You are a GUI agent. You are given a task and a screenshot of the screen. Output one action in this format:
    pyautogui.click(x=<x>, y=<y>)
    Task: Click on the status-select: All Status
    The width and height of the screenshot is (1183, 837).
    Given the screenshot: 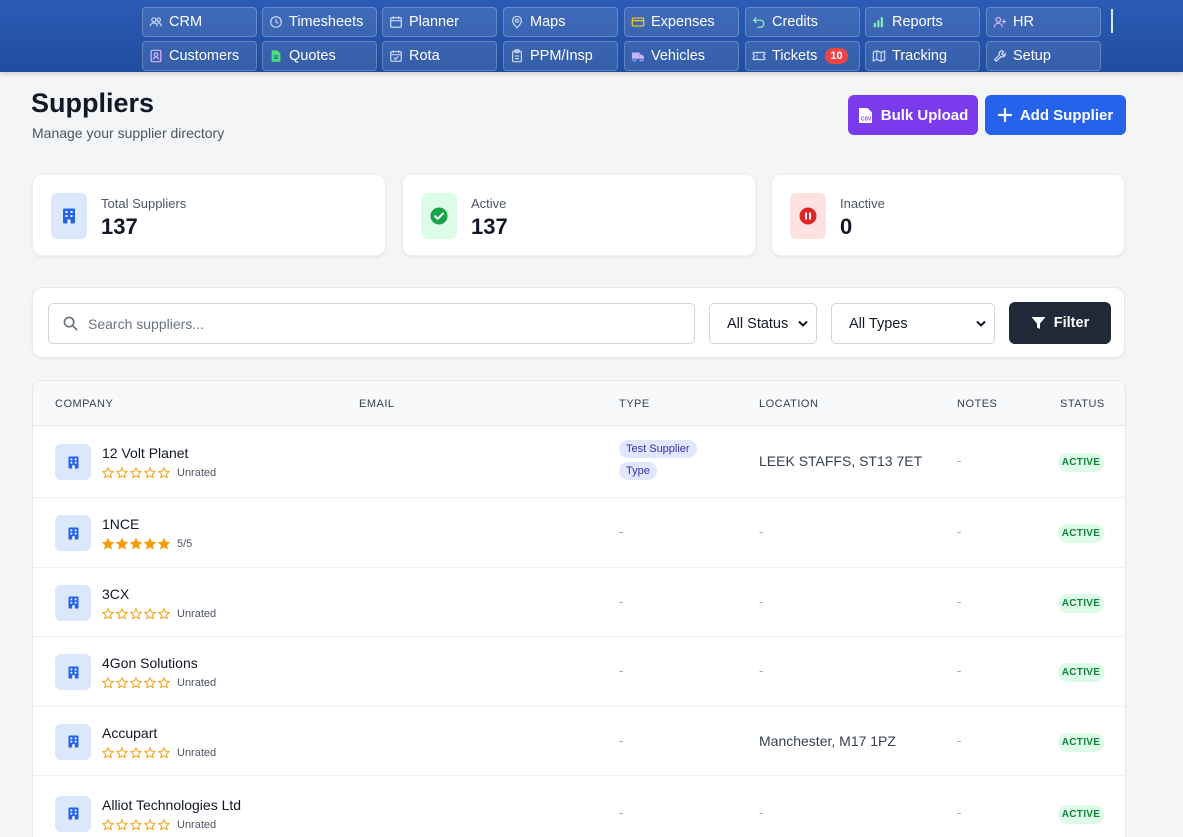 What is the action you would take?
    pyautogui.click(x=763, y=323)
    